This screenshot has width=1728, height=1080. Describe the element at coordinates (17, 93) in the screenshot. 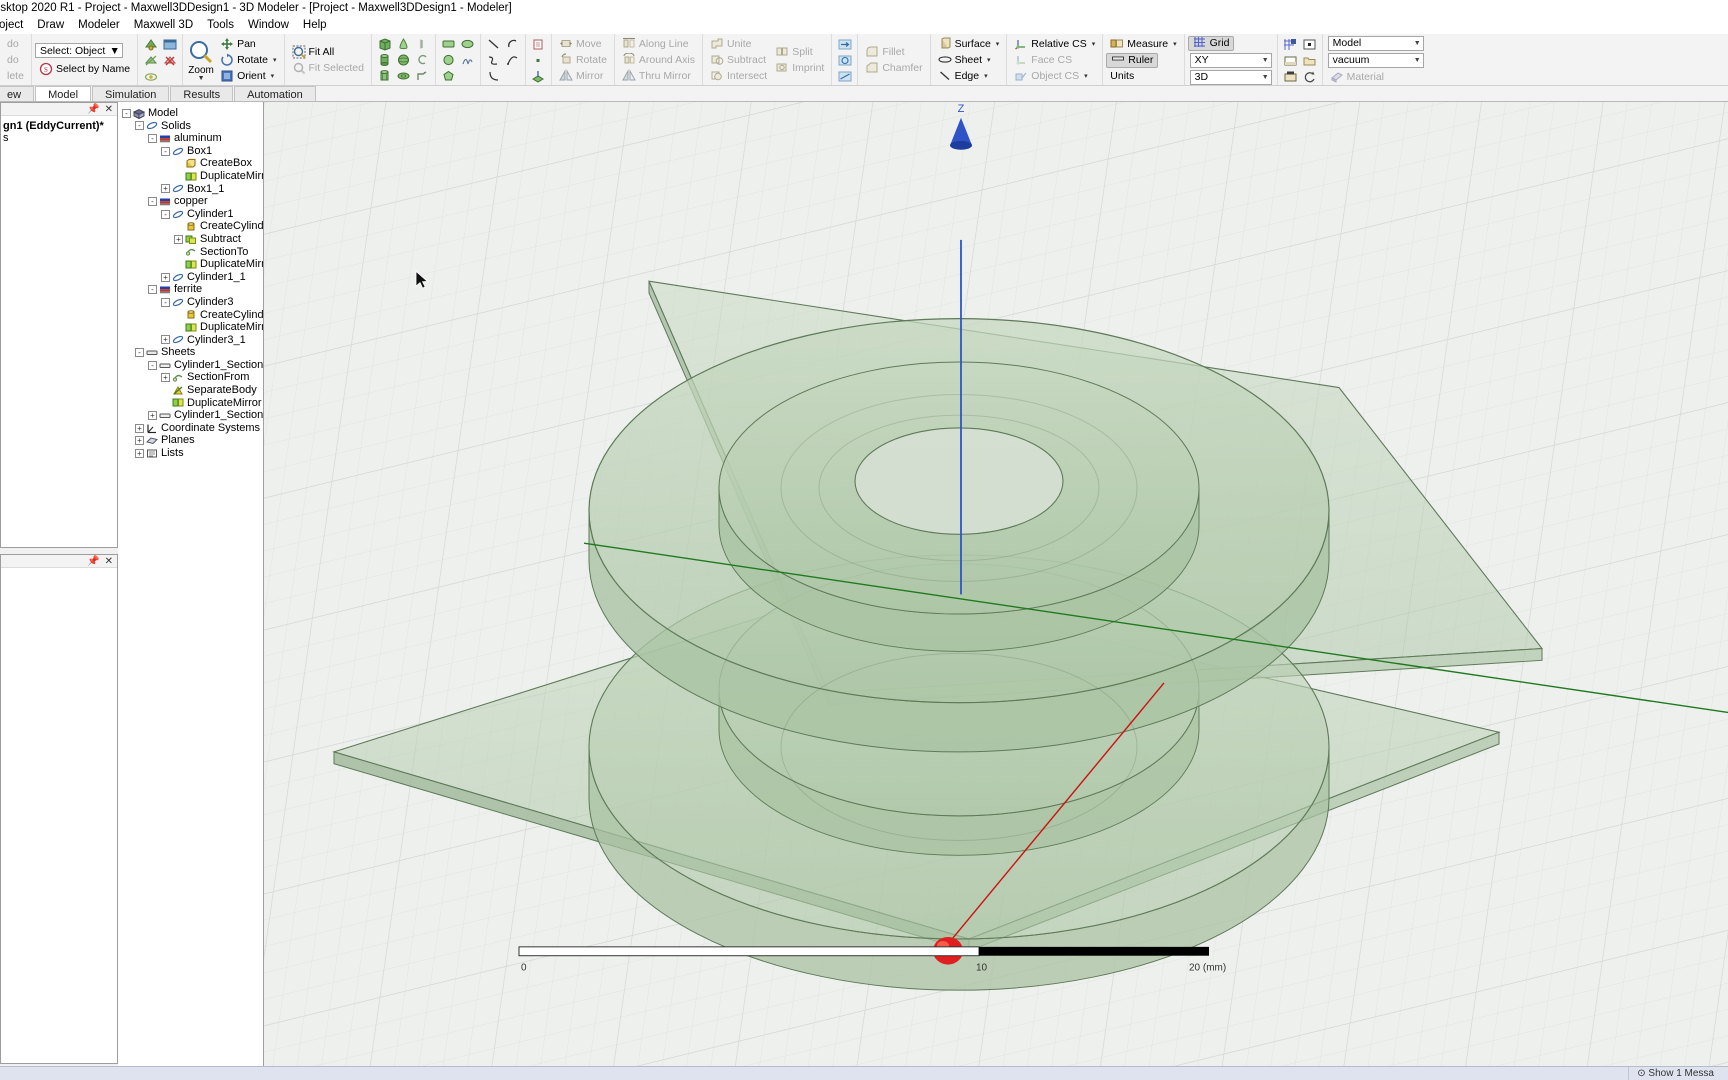

I see `tab-view: ew` at that location.